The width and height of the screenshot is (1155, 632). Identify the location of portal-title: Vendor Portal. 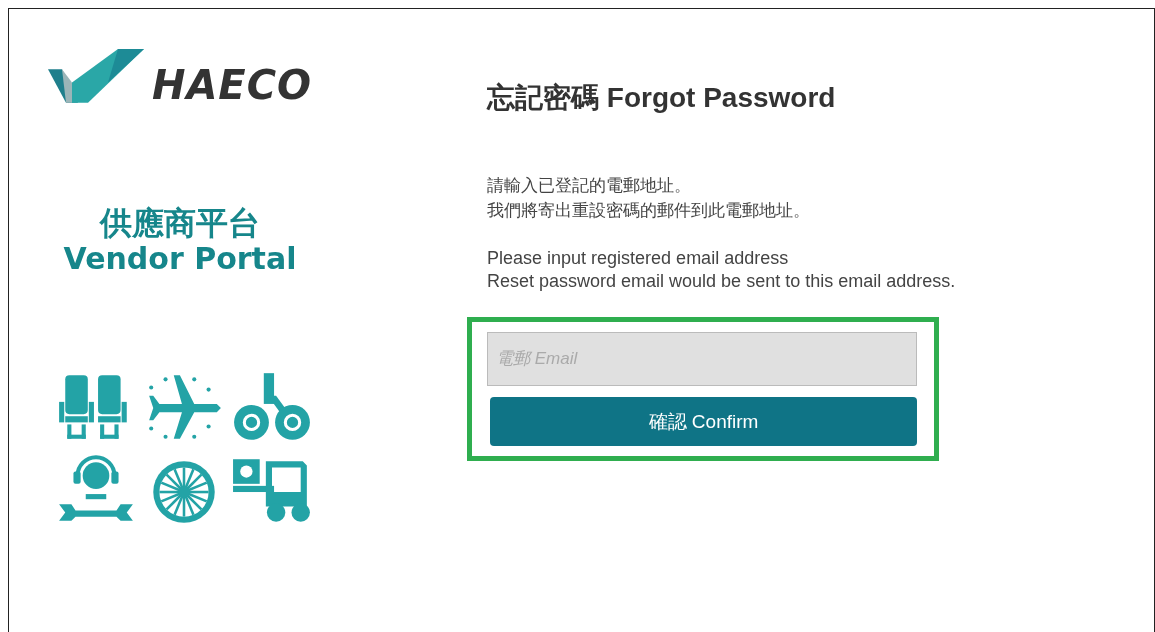
(180, 259).